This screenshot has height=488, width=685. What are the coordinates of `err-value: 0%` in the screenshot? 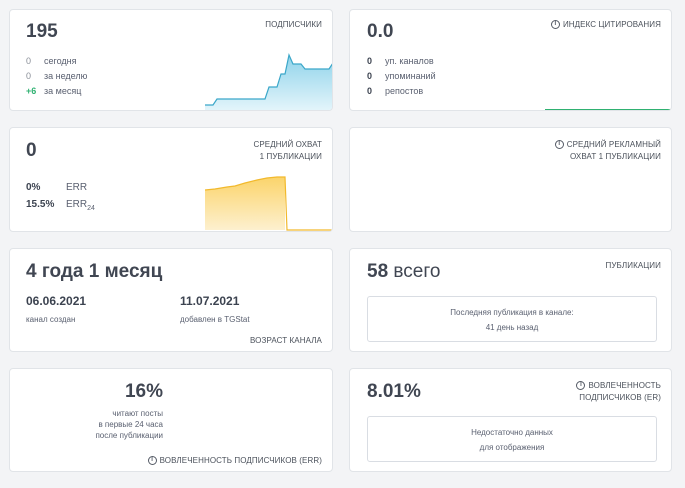 It's located at (33, 187).